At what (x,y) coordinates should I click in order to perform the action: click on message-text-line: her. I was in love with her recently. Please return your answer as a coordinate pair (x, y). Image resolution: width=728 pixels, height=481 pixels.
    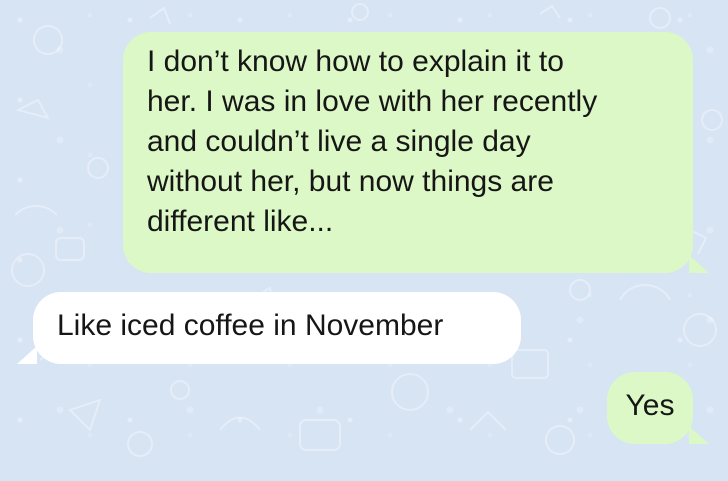
    Looking at the image, I should click on (372, 101).